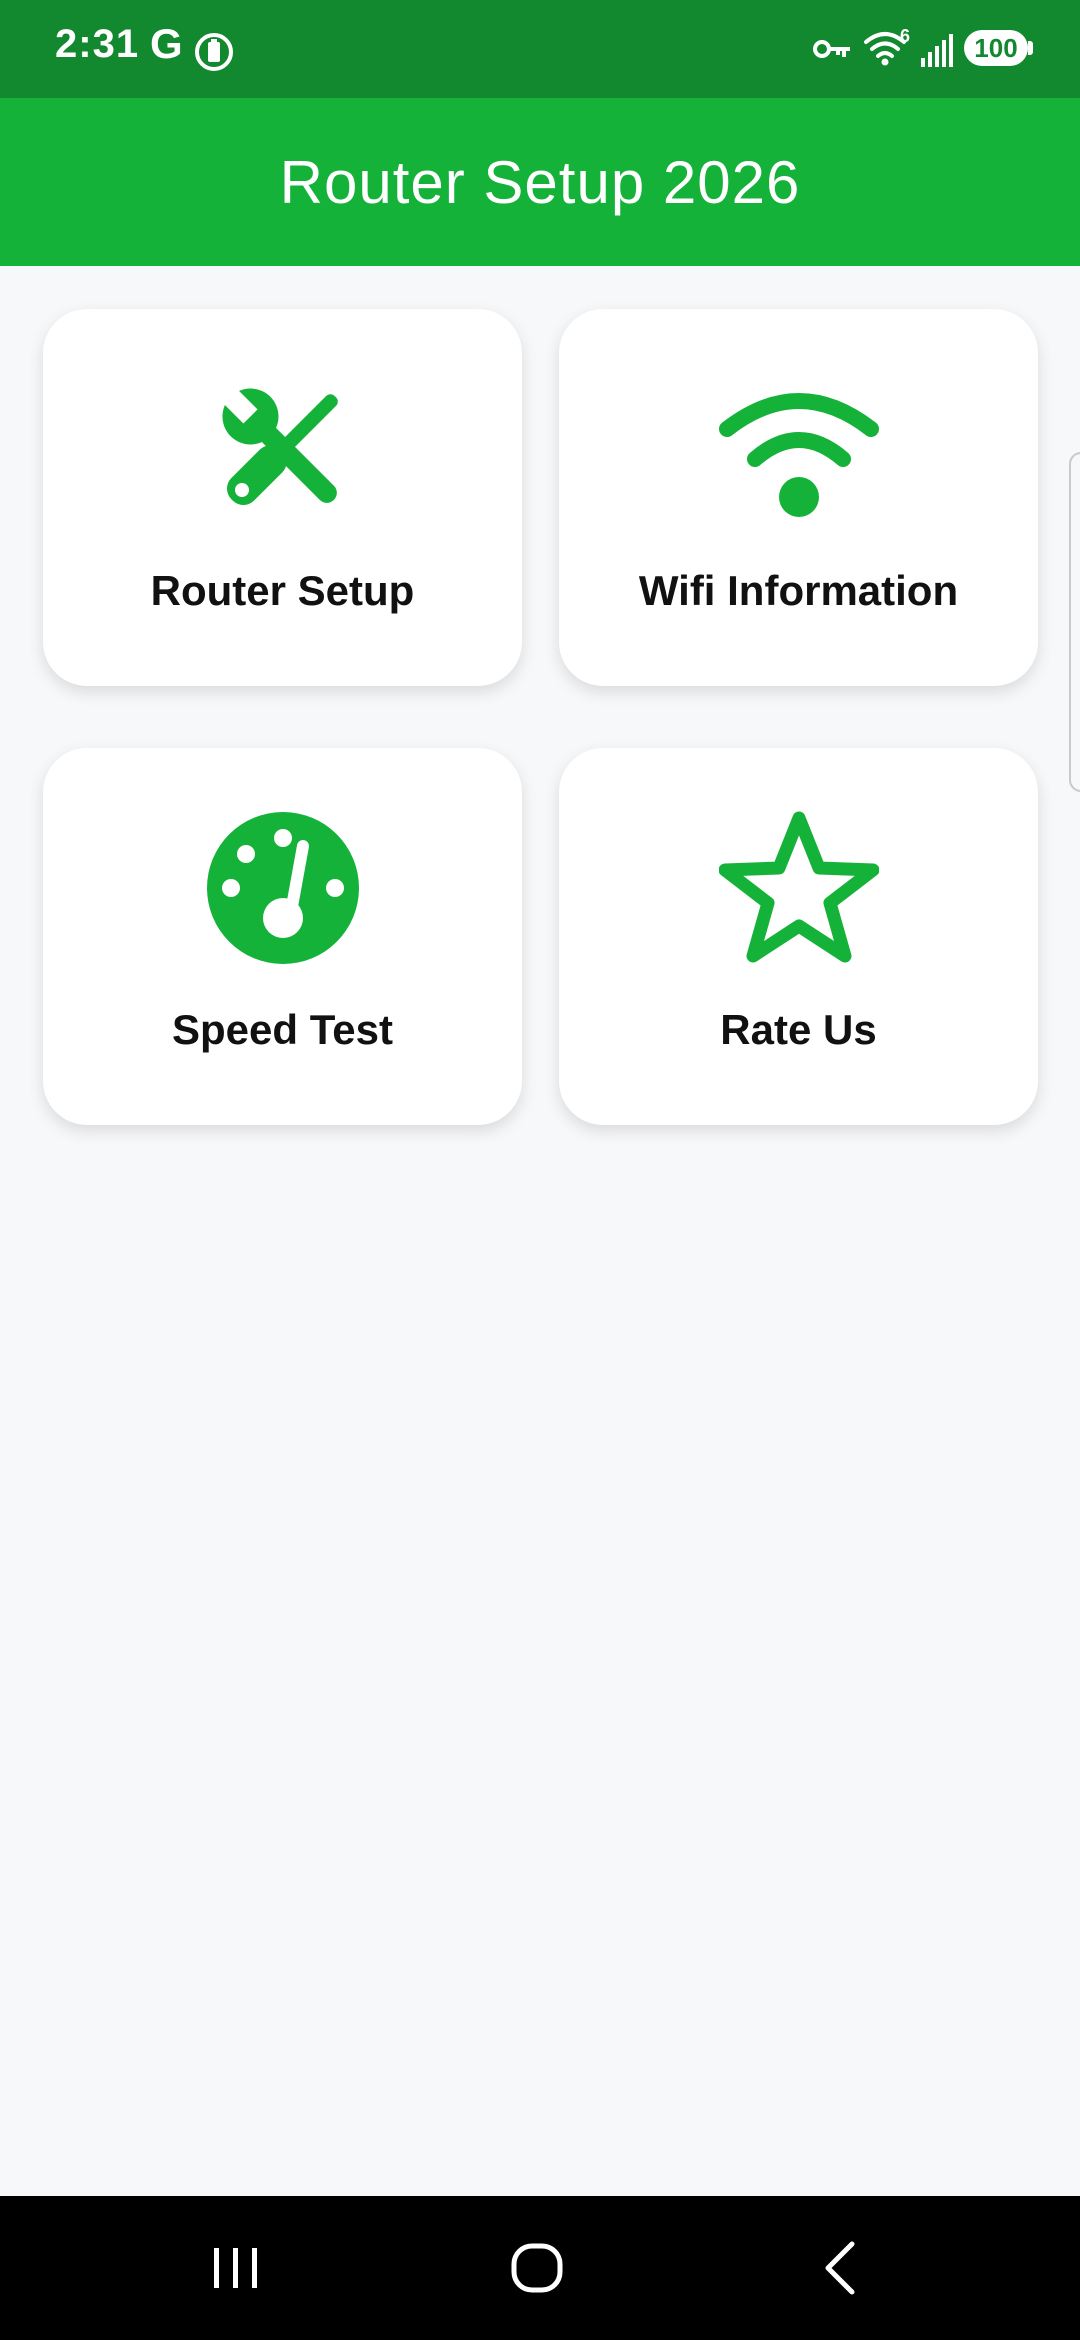 Image resolution: width=1080 pixels, height=2340 pixels. What do you see at coordinates (236, 2268) in the screenshot?
I see `recents-icon` at bounding box center [236, 2268].